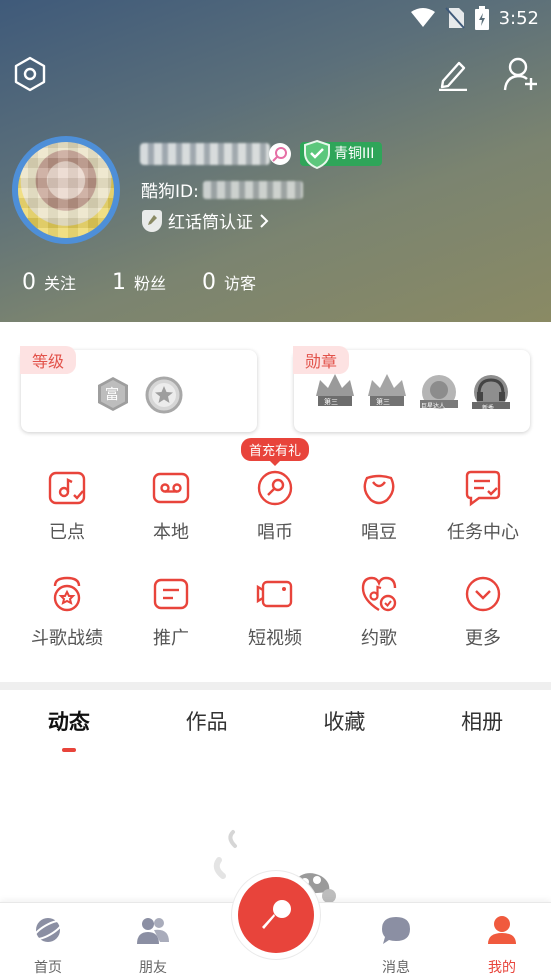 The image size is (551, 980). Describe the element at coordinates (67, 488) in the screenshot. I see `music-note-check-icon` at that location.